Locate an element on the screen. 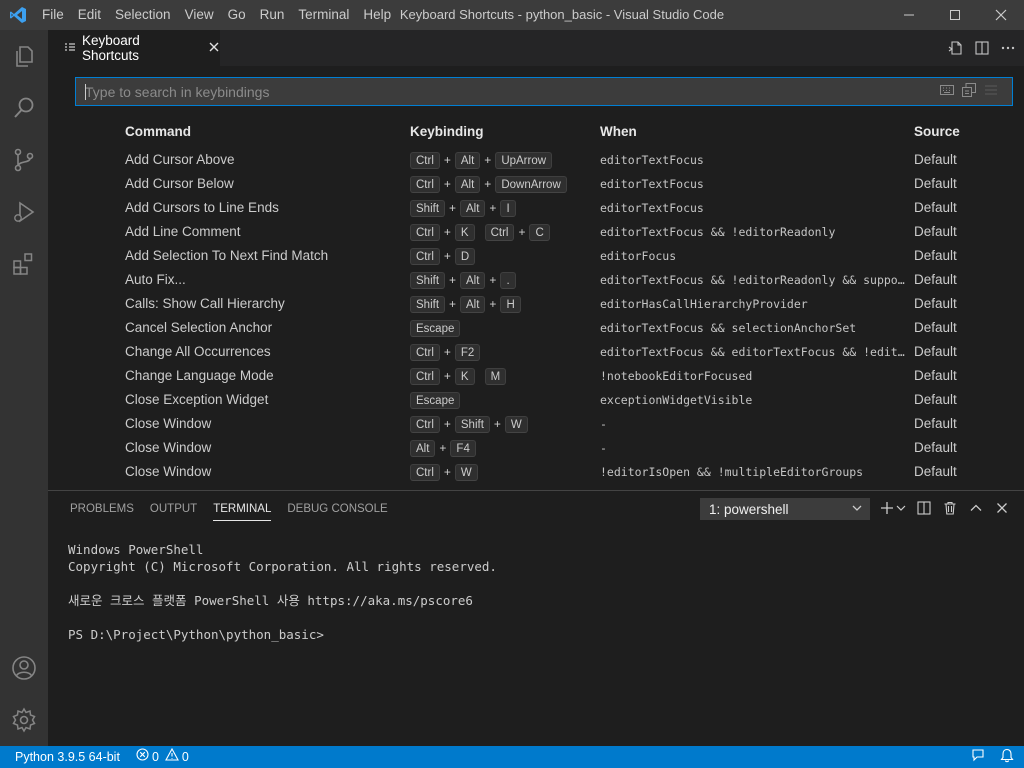 The image size is (1024, 768). clear-search-icon is located at coordinates (991, 91).